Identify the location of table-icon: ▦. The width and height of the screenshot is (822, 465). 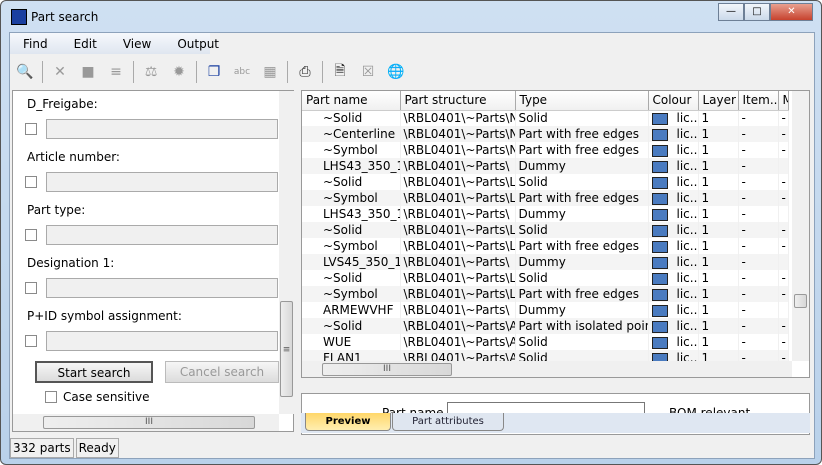
(270, 72).